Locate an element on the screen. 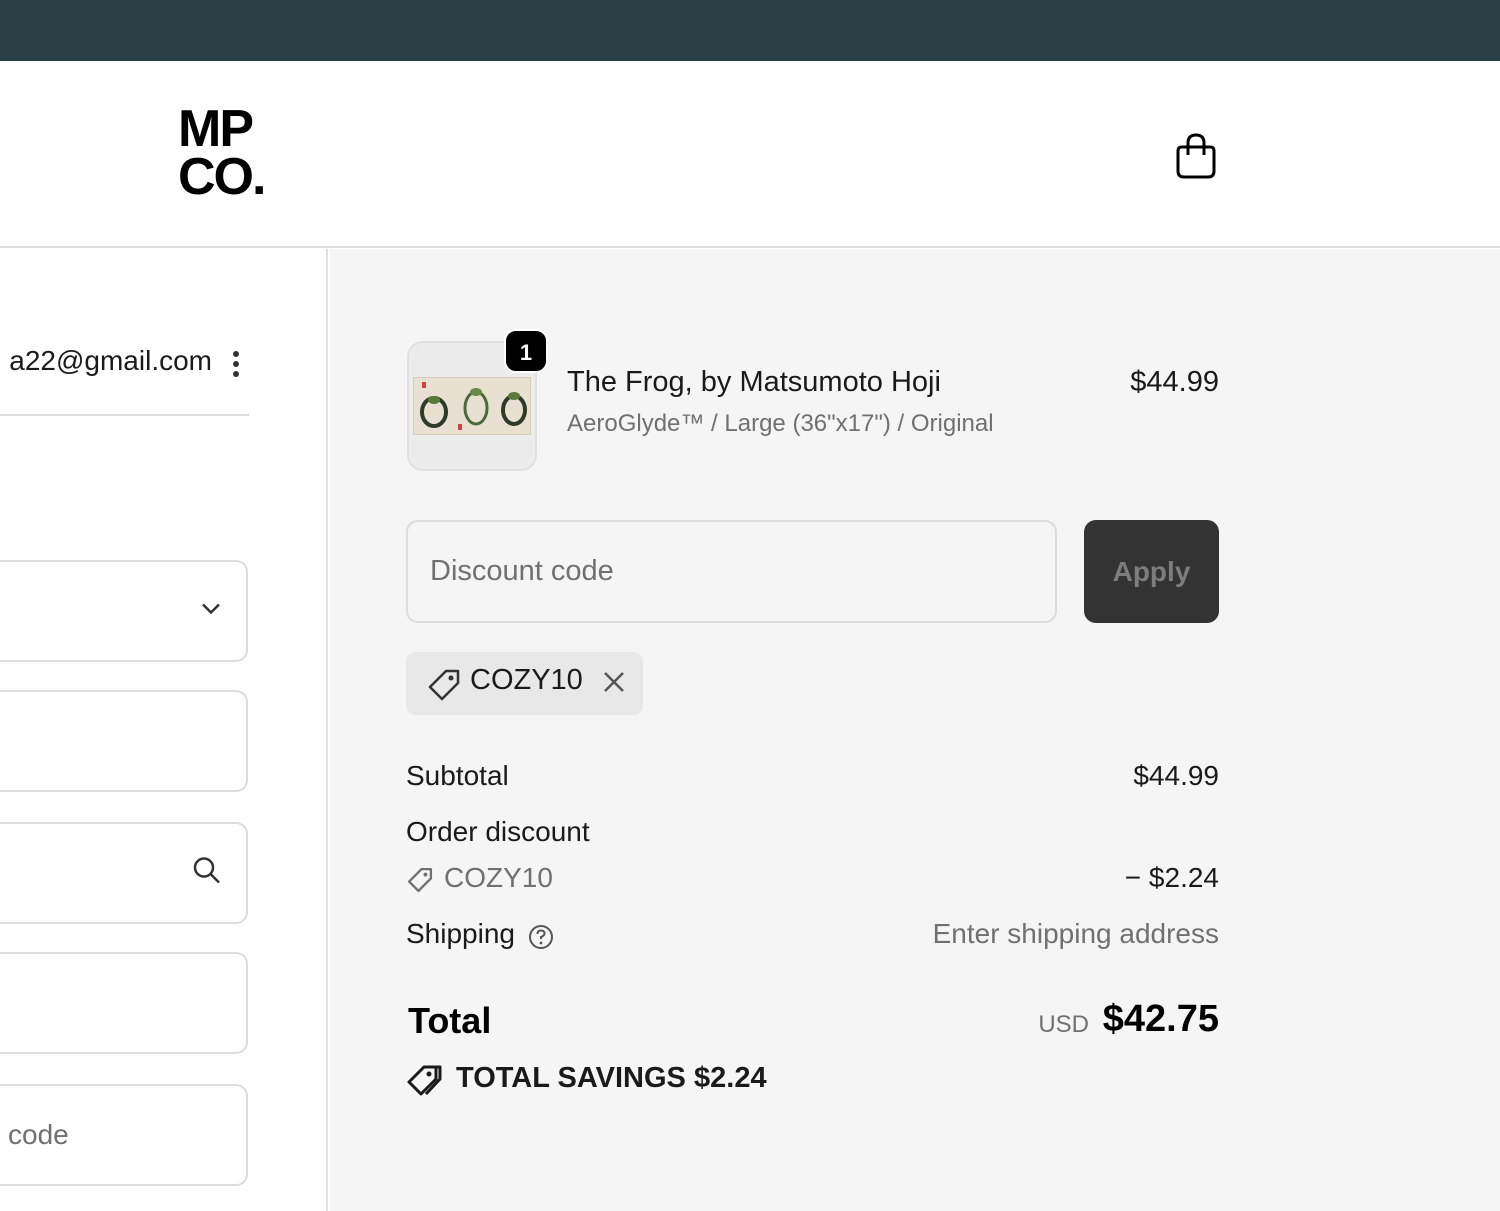 Image resolution: width=1500 pixels, height=1211 pixels. product-variant: AeroGlyde™ / Large (36"x17") / Original is located at coordinates (780, 423).